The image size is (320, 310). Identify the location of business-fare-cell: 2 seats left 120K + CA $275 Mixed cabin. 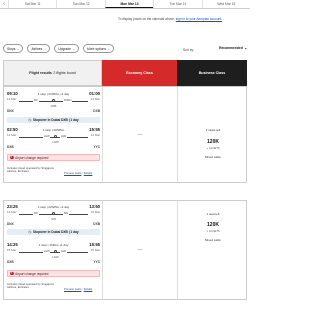
(213, 134).